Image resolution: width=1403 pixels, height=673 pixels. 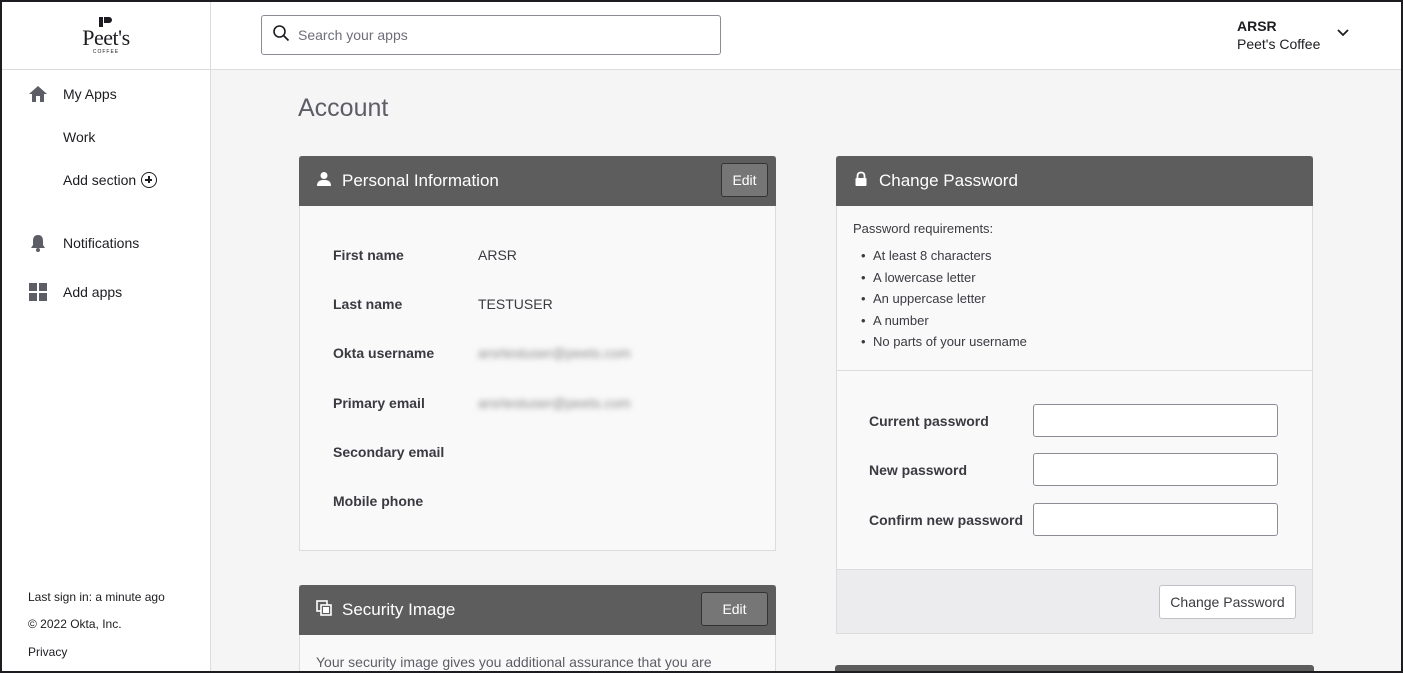 What do you see at coordinates (106, 51) in the screenshot?
I see `logo-subtext: COFFEE` at bounding box center [106, 51].